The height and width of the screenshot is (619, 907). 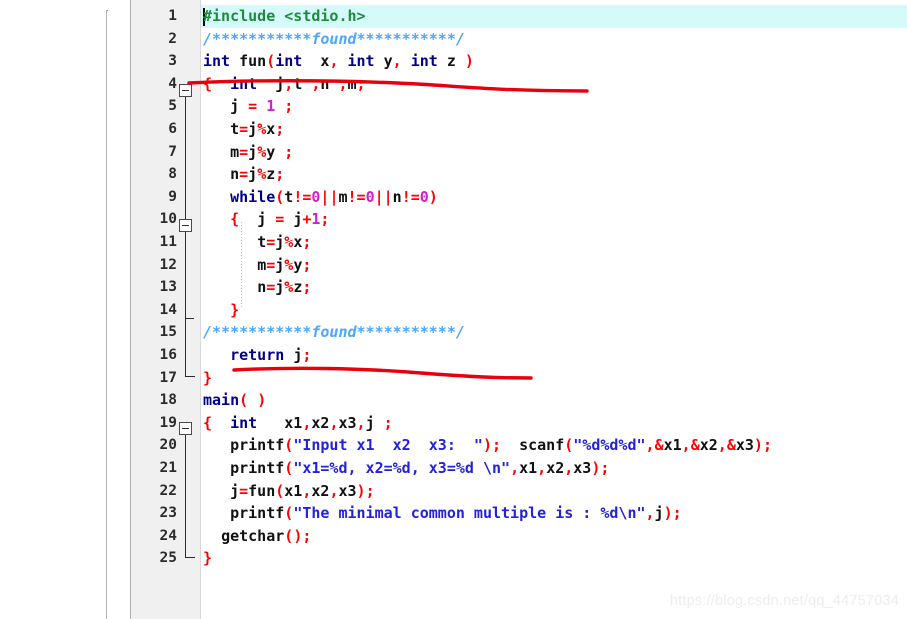 What do you see at coordinates (172, 16) in the screenshot?
I see `line-number: 1` at bounding box center [172, 16].